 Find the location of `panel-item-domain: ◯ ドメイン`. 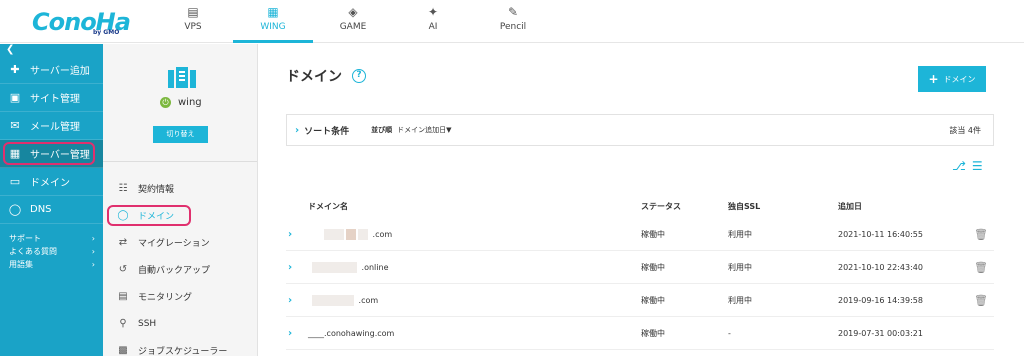

panel-item-domain: ◯ ドメイン is located at coordinates (180, 215).